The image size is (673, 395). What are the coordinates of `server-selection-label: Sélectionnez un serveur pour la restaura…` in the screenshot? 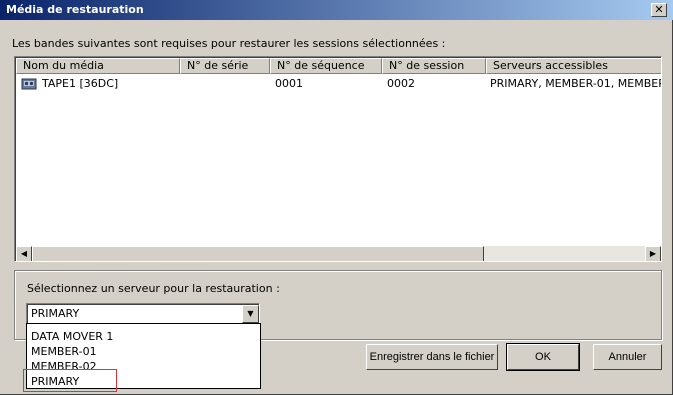 It's located at (153, 288).